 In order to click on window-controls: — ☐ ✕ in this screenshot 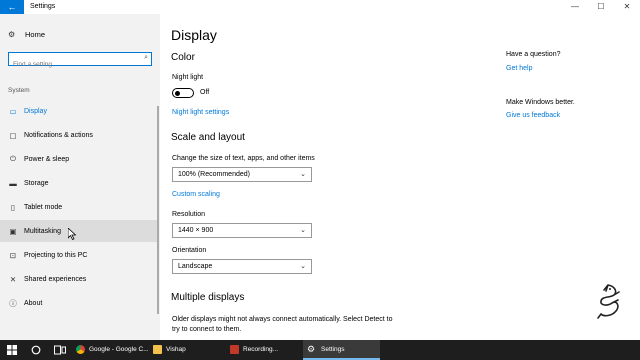, I will do `click(601, 7)`.